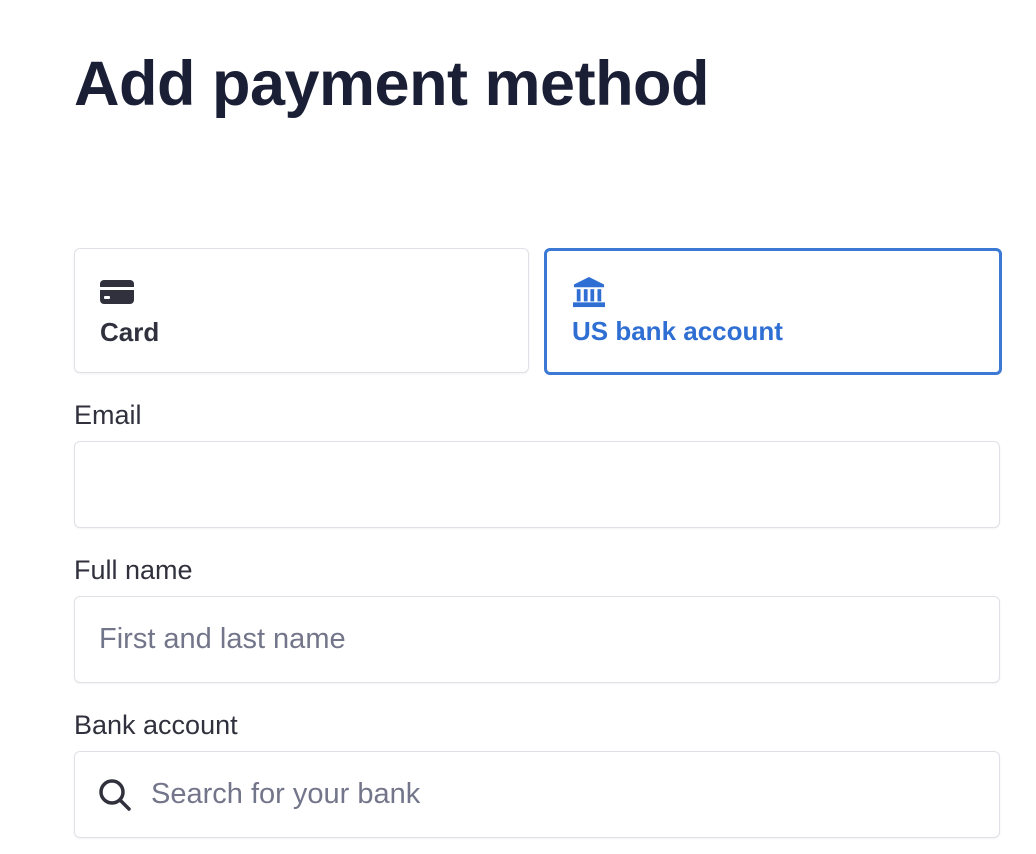  What do you see at coordinates (589, 292) in the screenshot?
I see `bank-icon` at bounding box center [589, 292].